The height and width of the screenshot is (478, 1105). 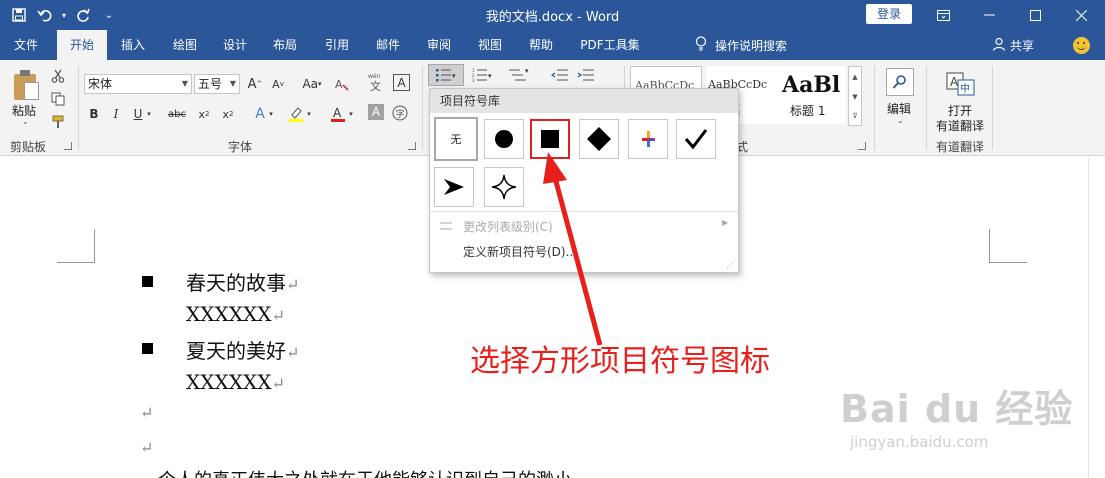 I want to click on doc-line-1: 春天的故事↵, so click(x=242, y=281).